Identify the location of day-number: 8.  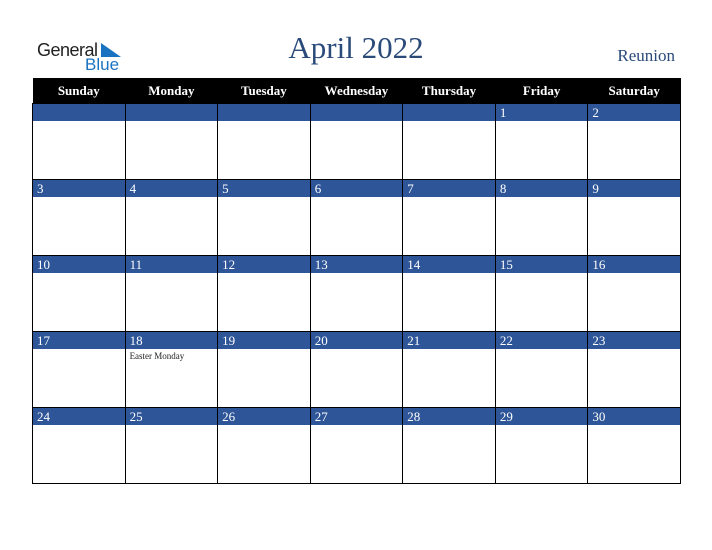
(541, 188).